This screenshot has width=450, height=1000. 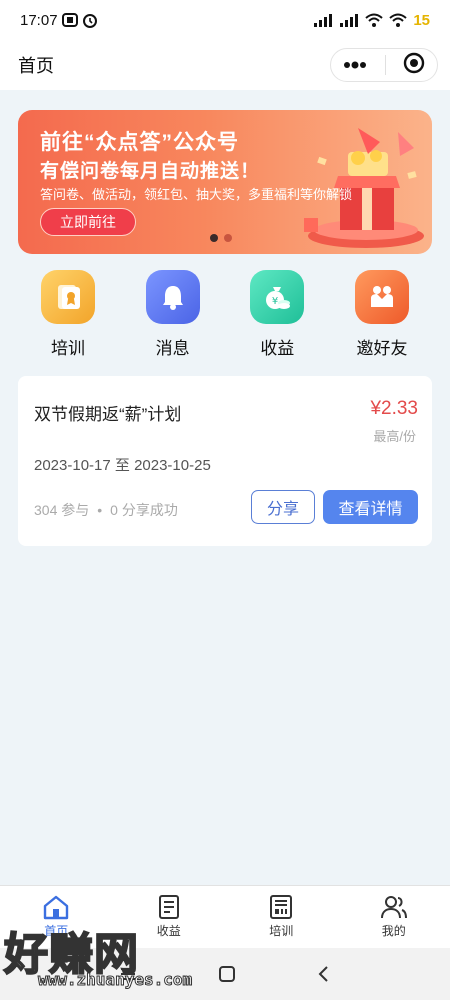 What do you see at coordinates (228, 238) in the screenshot?
I see `carousel-dot` at bounding box center [228, 238].